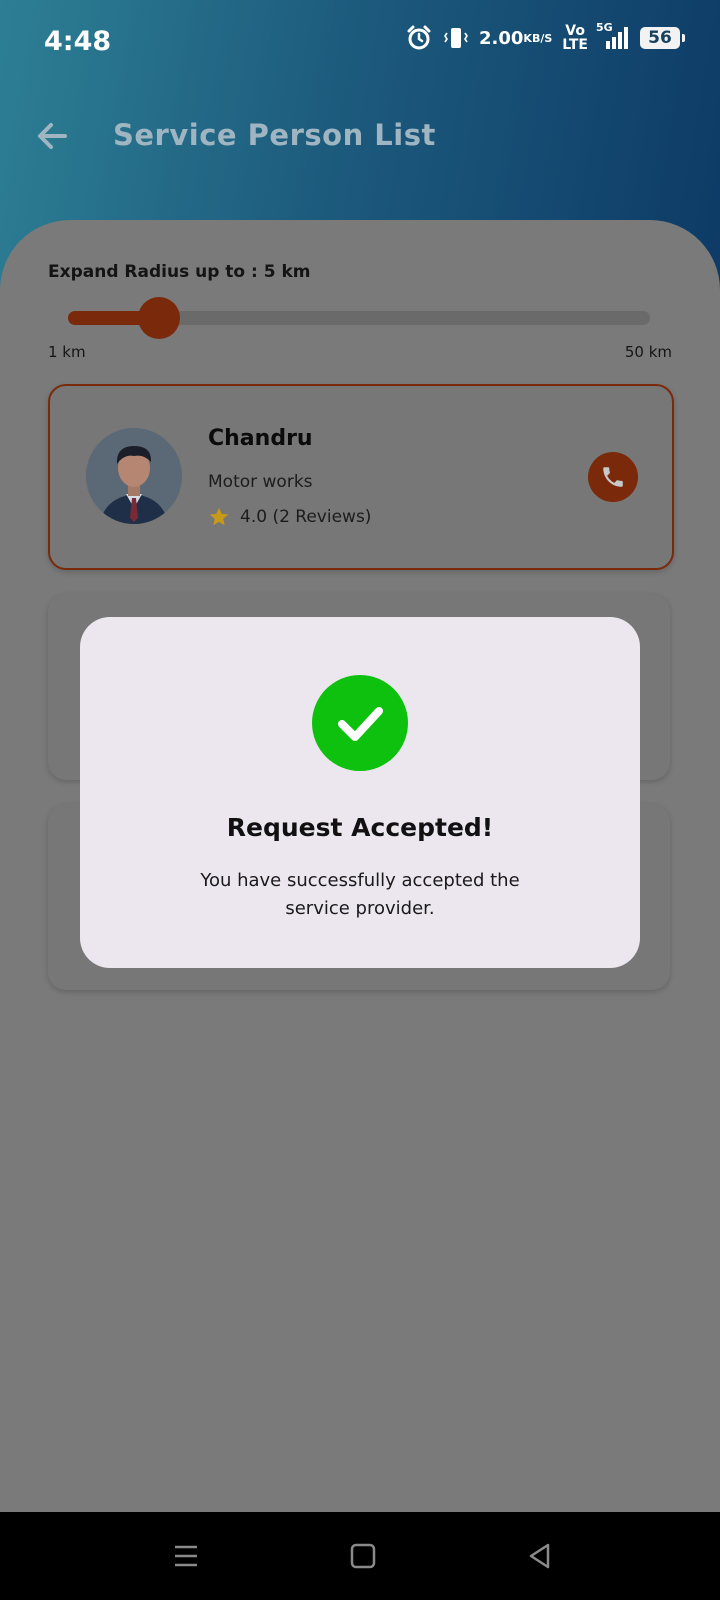  Describe the element at coordinates (179, 272) in the screenshot. I see `radius-label: Expand Radius up to : 5 km` at that location.